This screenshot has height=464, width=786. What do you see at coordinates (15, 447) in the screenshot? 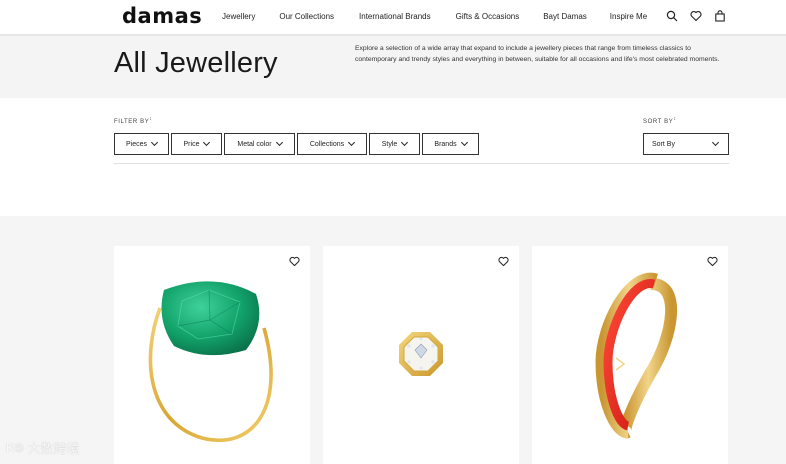
I see `watermark-logo: K®` at bounding box center [15, 447].